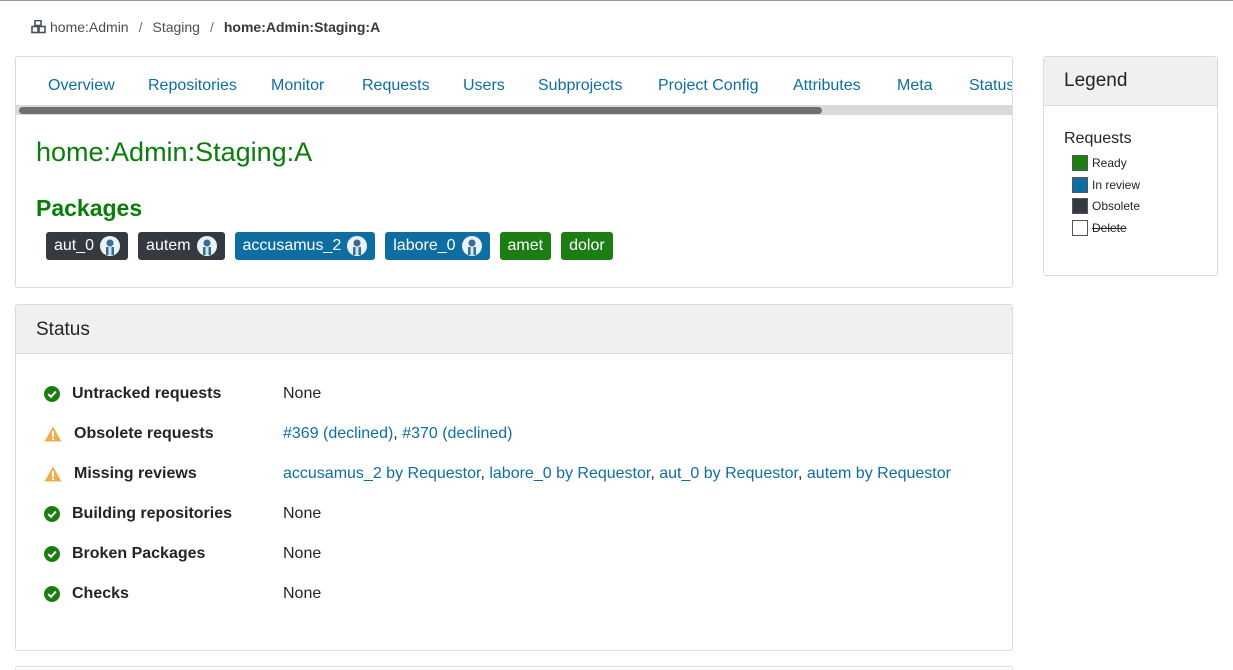  Describe the element at coordinates (1116, 185) in the screenshot. I see `legend-label: In review` at that location.